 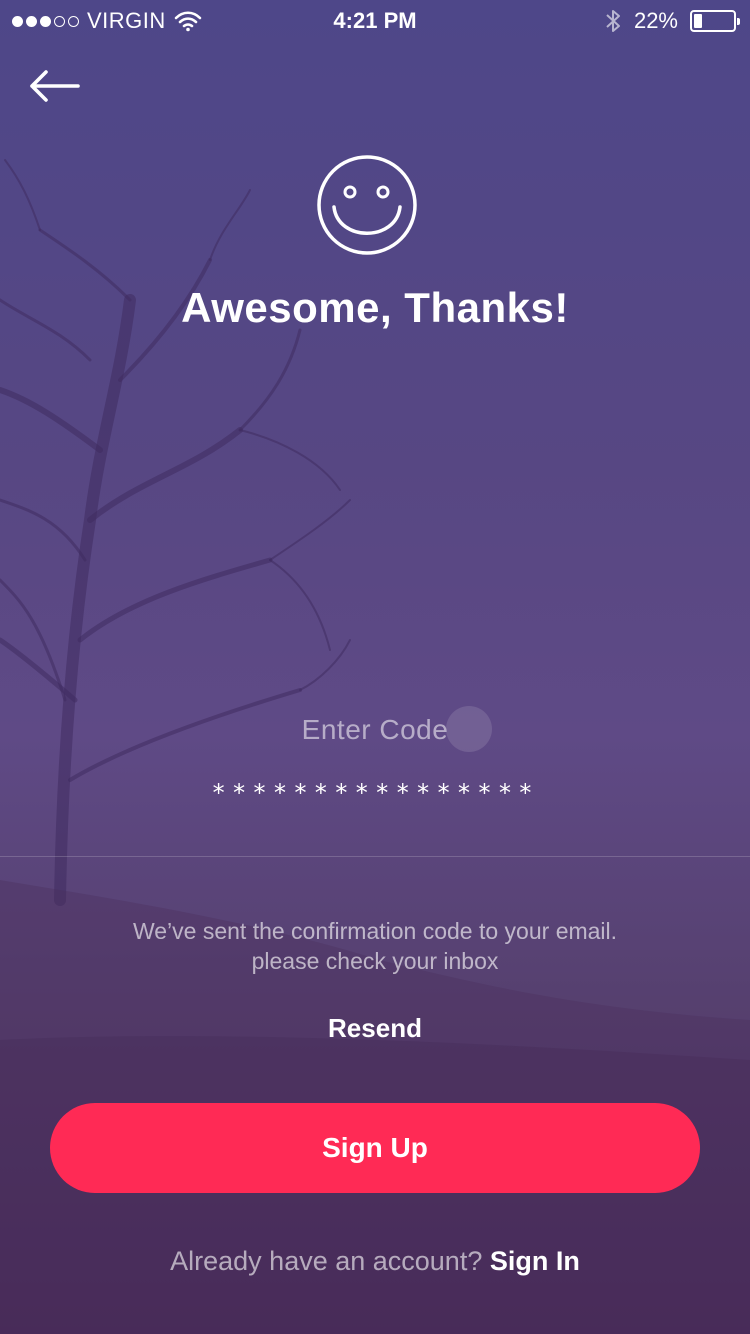 I want to click on sign-in-link: Sign In, so click(x=535, y=1261).